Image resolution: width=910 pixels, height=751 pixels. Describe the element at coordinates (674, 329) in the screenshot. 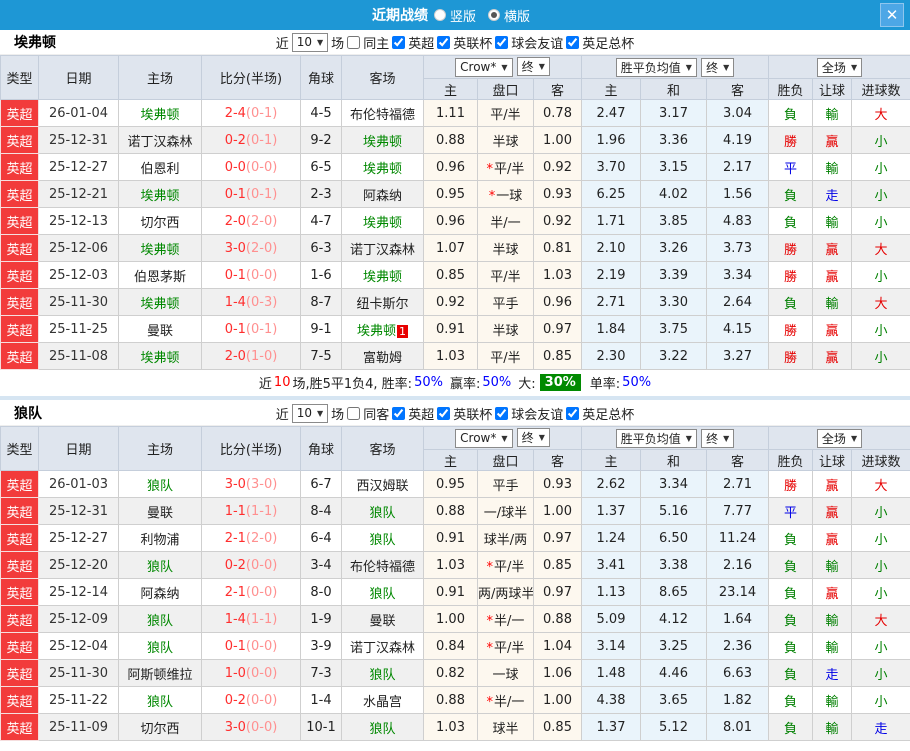

I see `avg-draw: 3.75` at that location.